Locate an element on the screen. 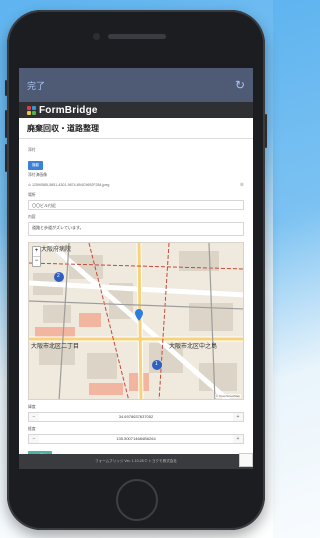 The height and width of the screenshot is (538, 320). latitude-increment-button: + is located at coordinates (238, 417).